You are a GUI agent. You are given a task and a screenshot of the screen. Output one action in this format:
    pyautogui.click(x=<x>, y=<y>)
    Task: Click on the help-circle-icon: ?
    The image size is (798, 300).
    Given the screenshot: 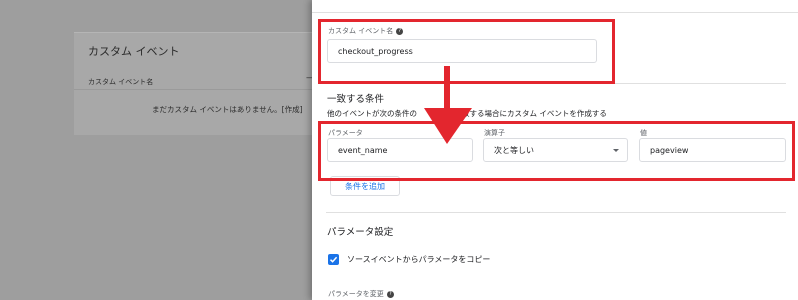 What is the action you would take?
    pyautogui.click(x=390, y=294)
    